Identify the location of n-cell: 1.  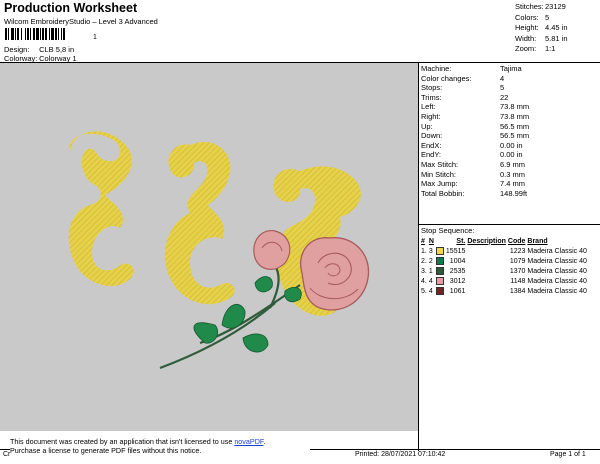
(430, 271).